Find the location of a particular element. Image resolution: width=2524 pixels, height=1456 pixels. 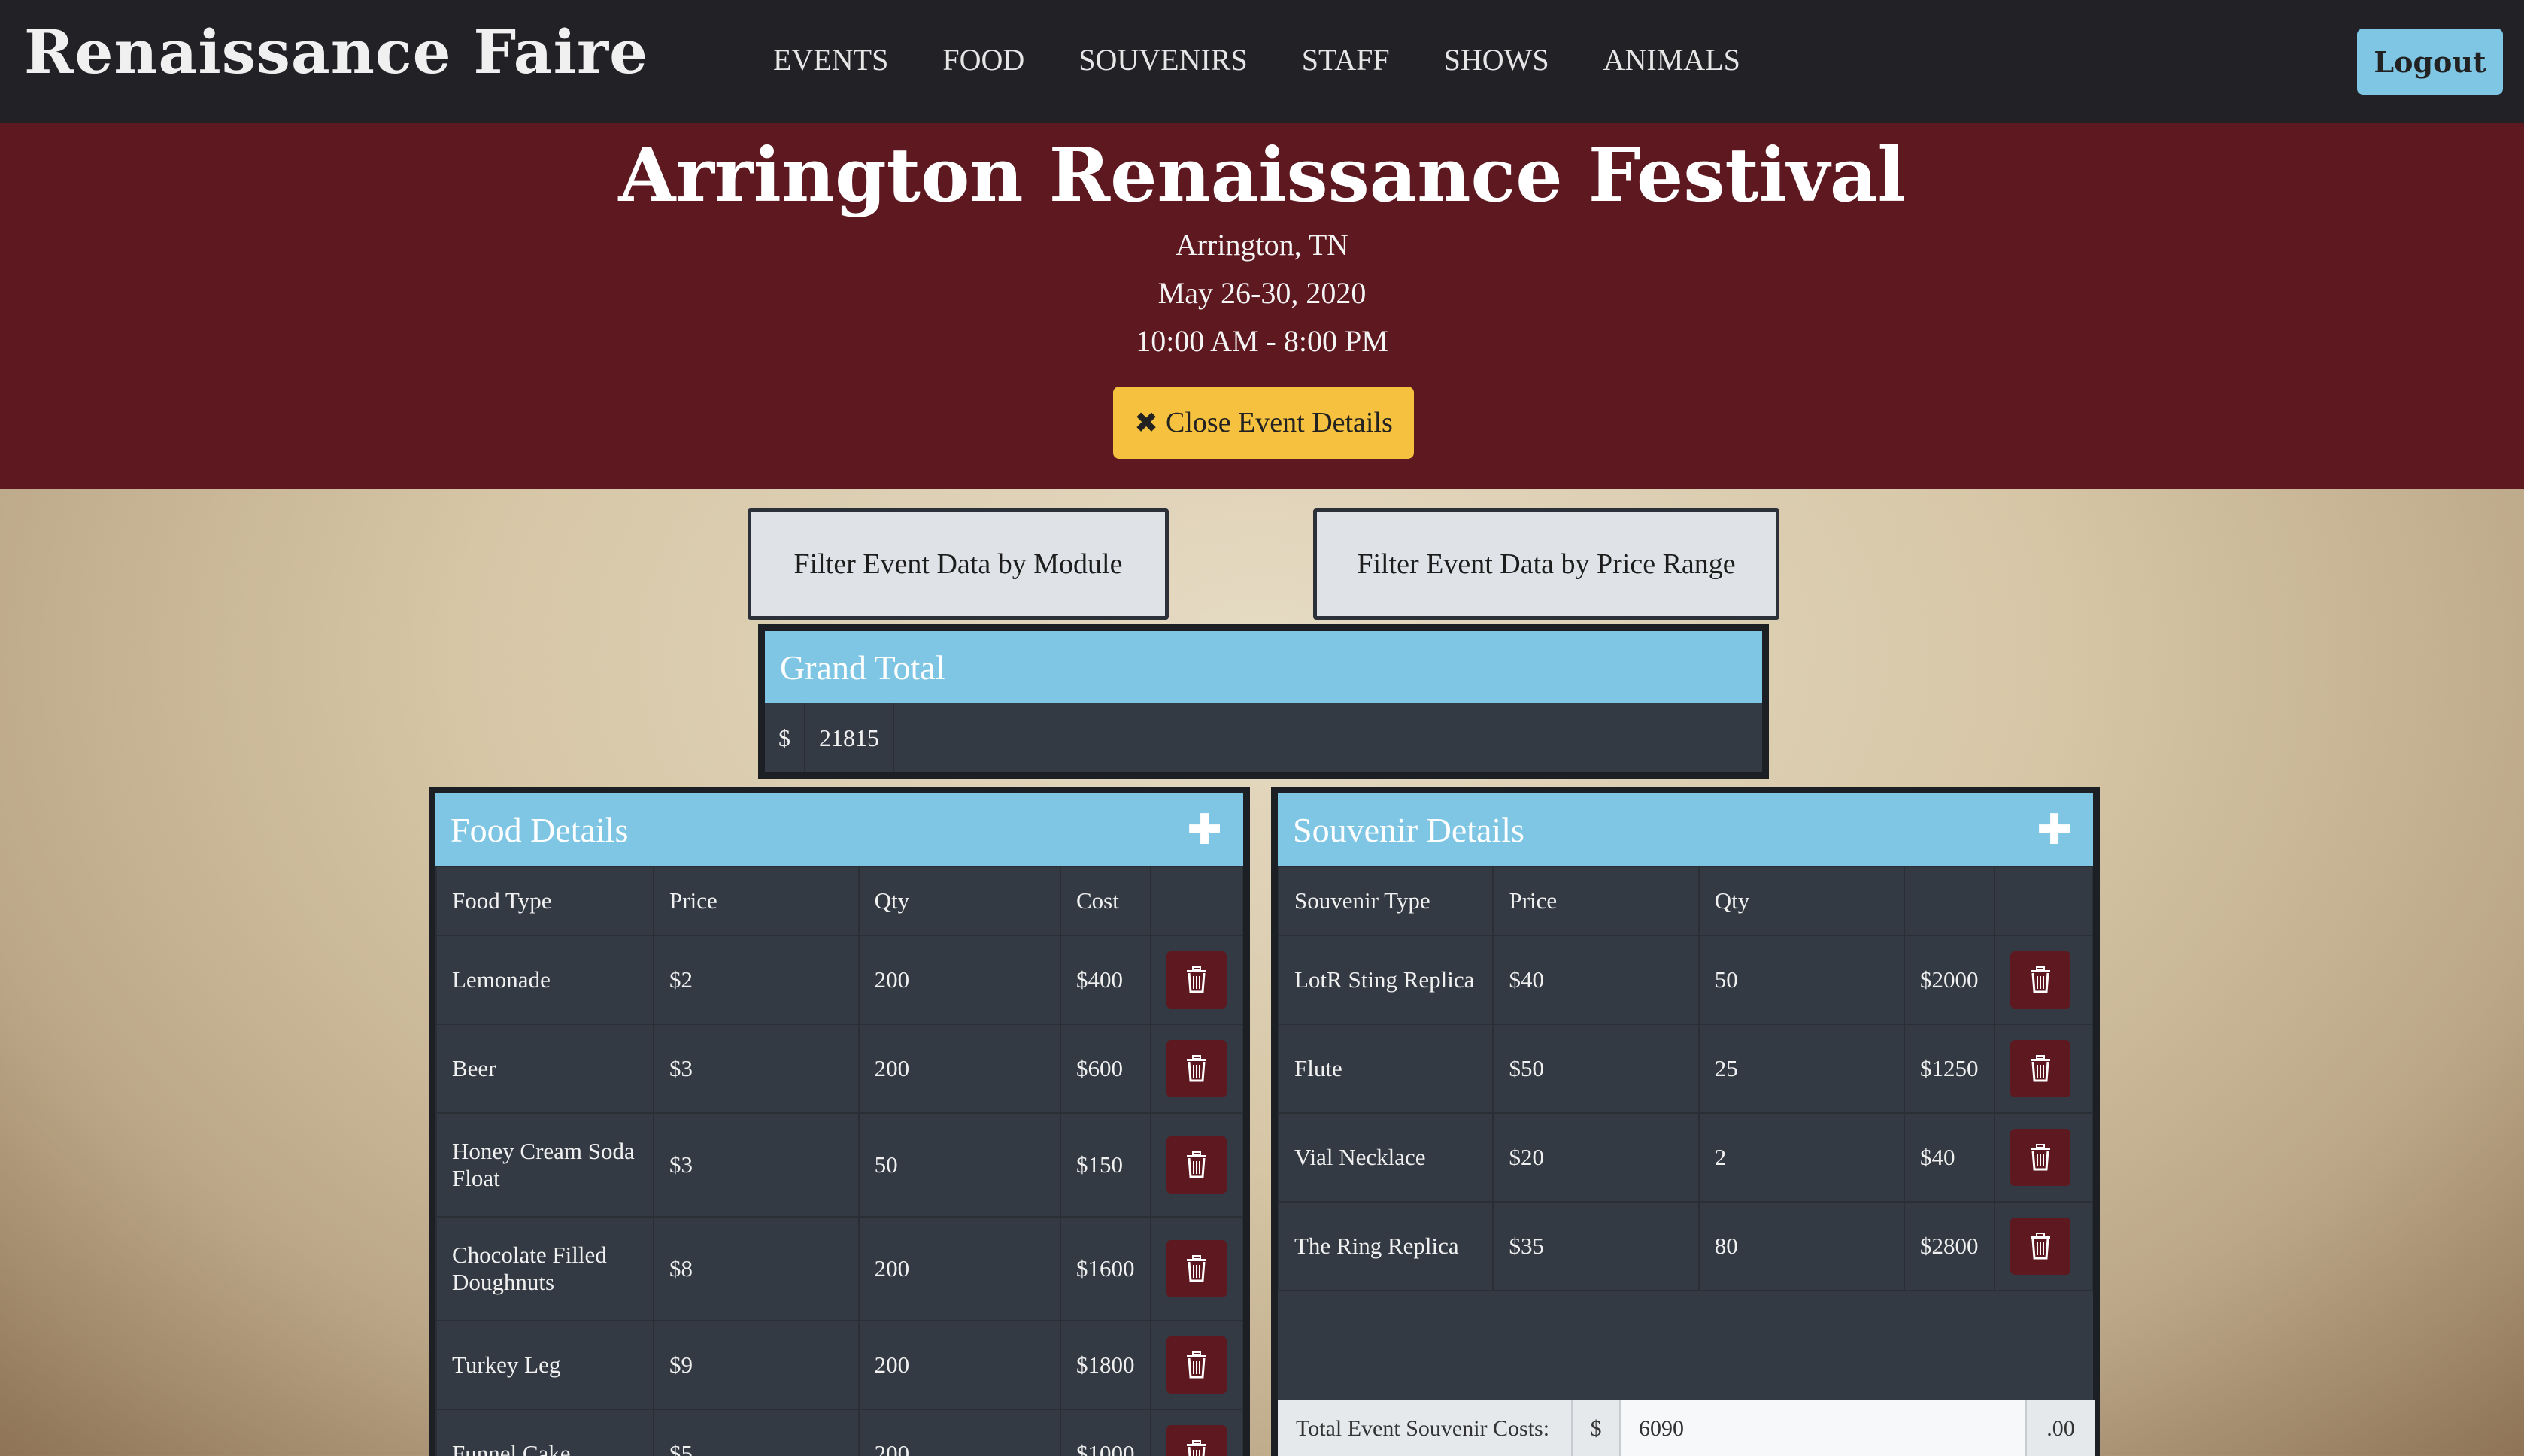

logout-button: Logout is located at coordinates (2430, 62).